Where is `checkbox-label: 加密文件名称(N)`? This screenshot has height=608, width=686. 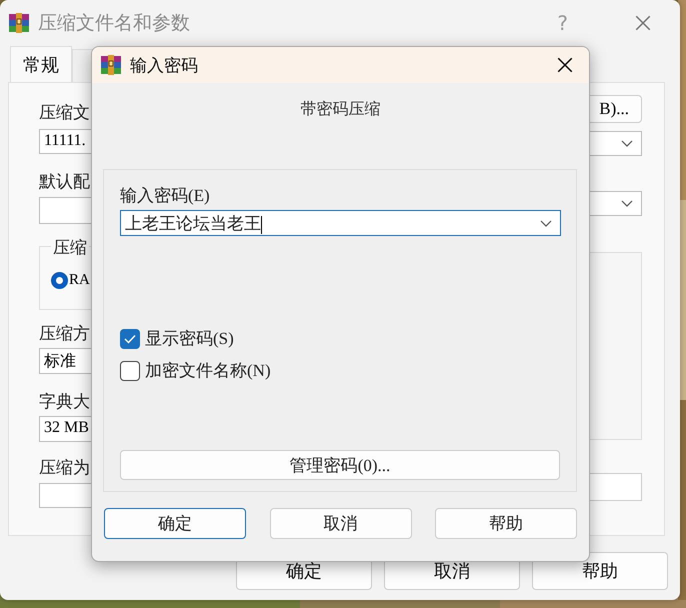 checkbox-label: 加密文件名称(N) is located at coordinates (208, 371).